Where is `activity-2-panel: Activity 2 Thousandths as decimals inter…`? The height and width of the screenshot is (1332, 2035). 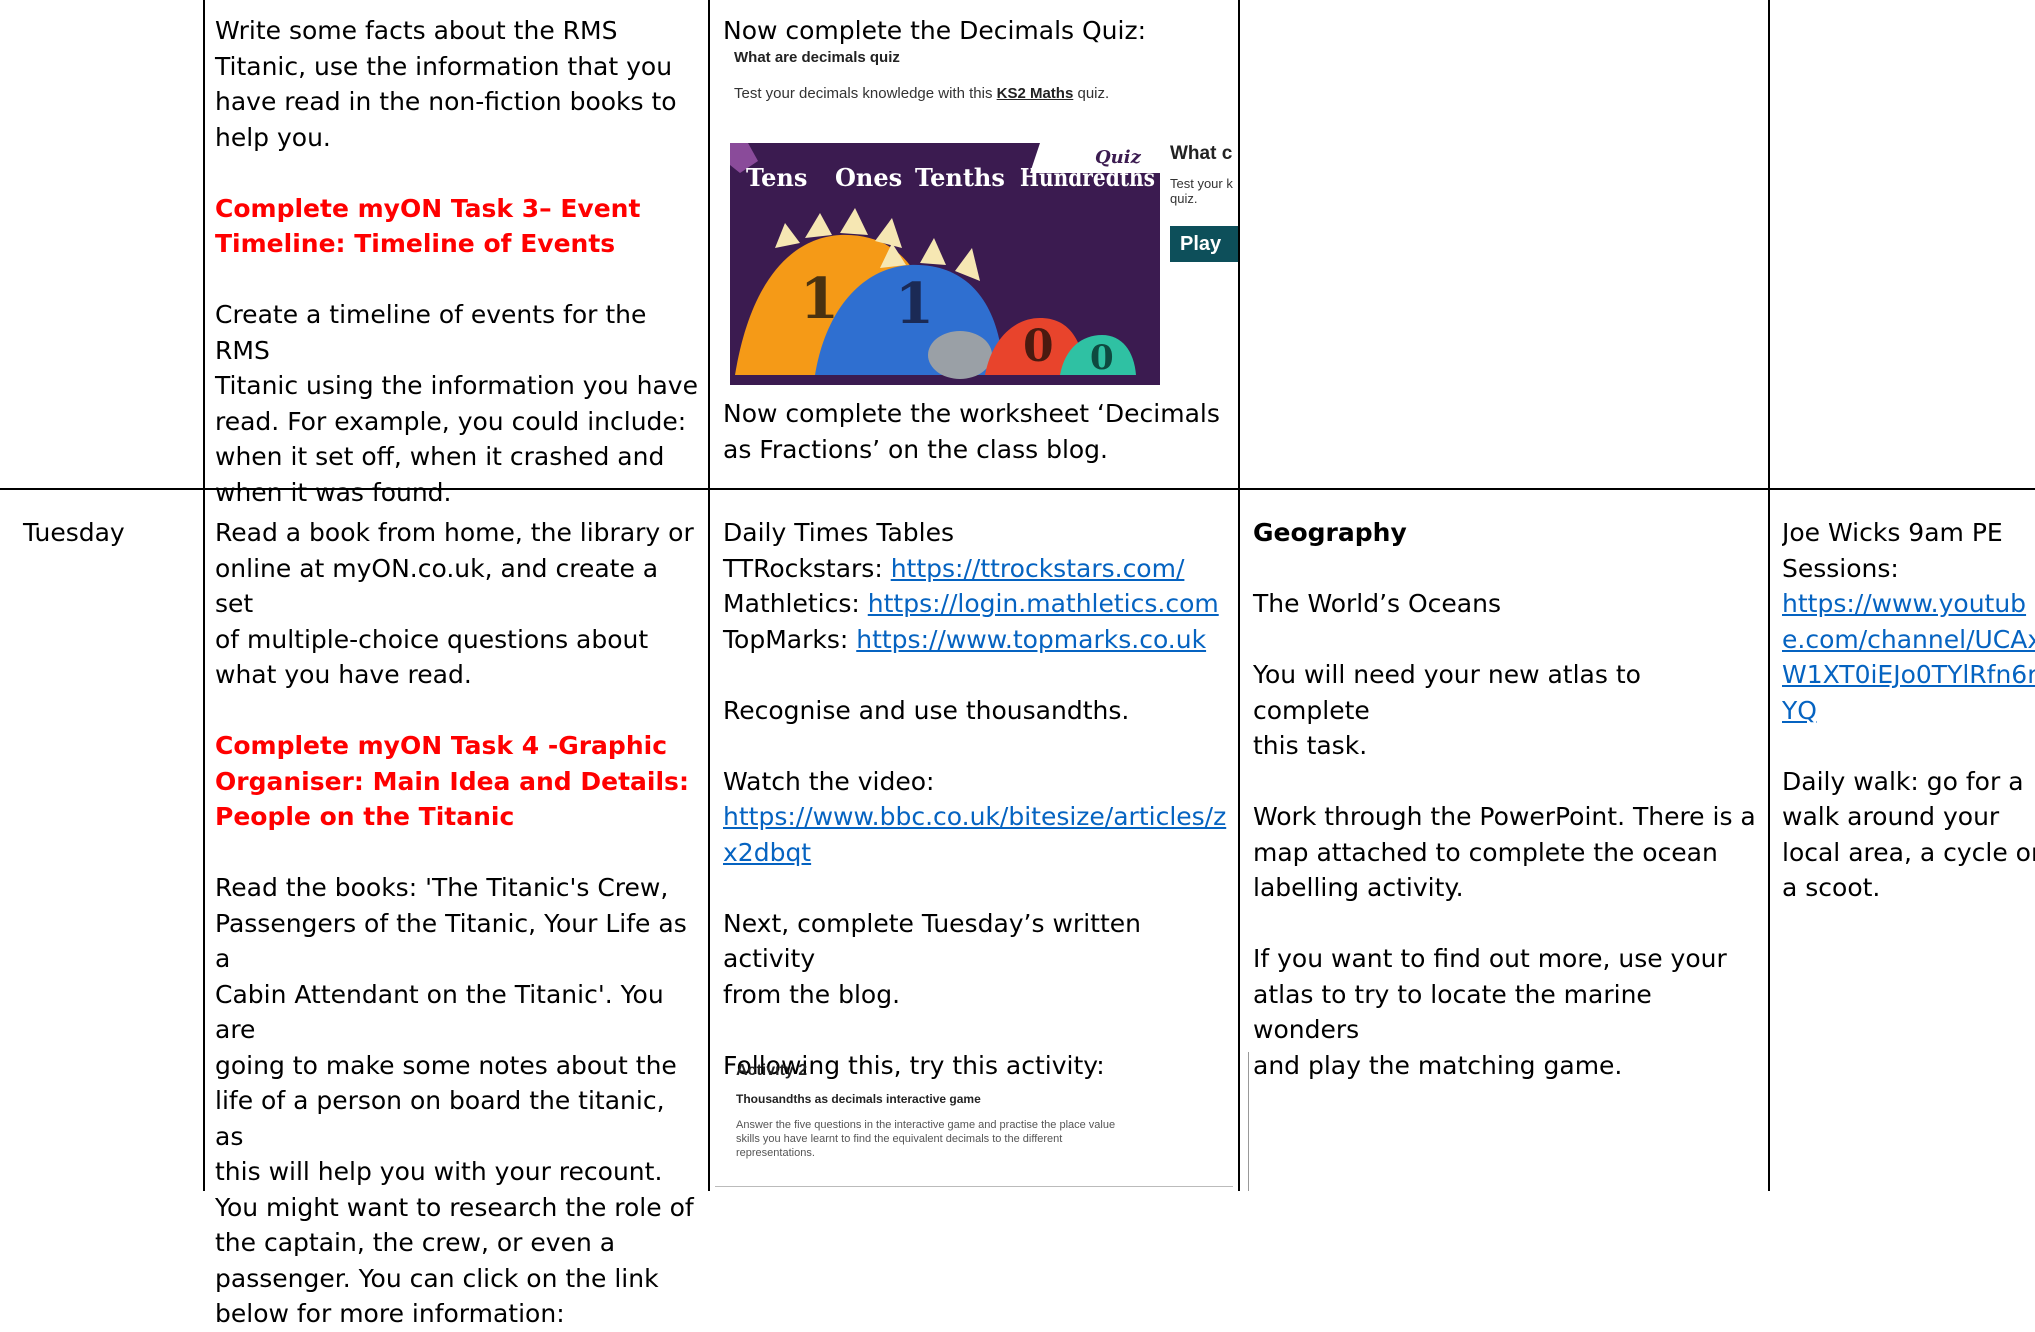
activity-2-panel: Activity 2 Thousandths as decimals inter… is located at coordinates (976, 1110).